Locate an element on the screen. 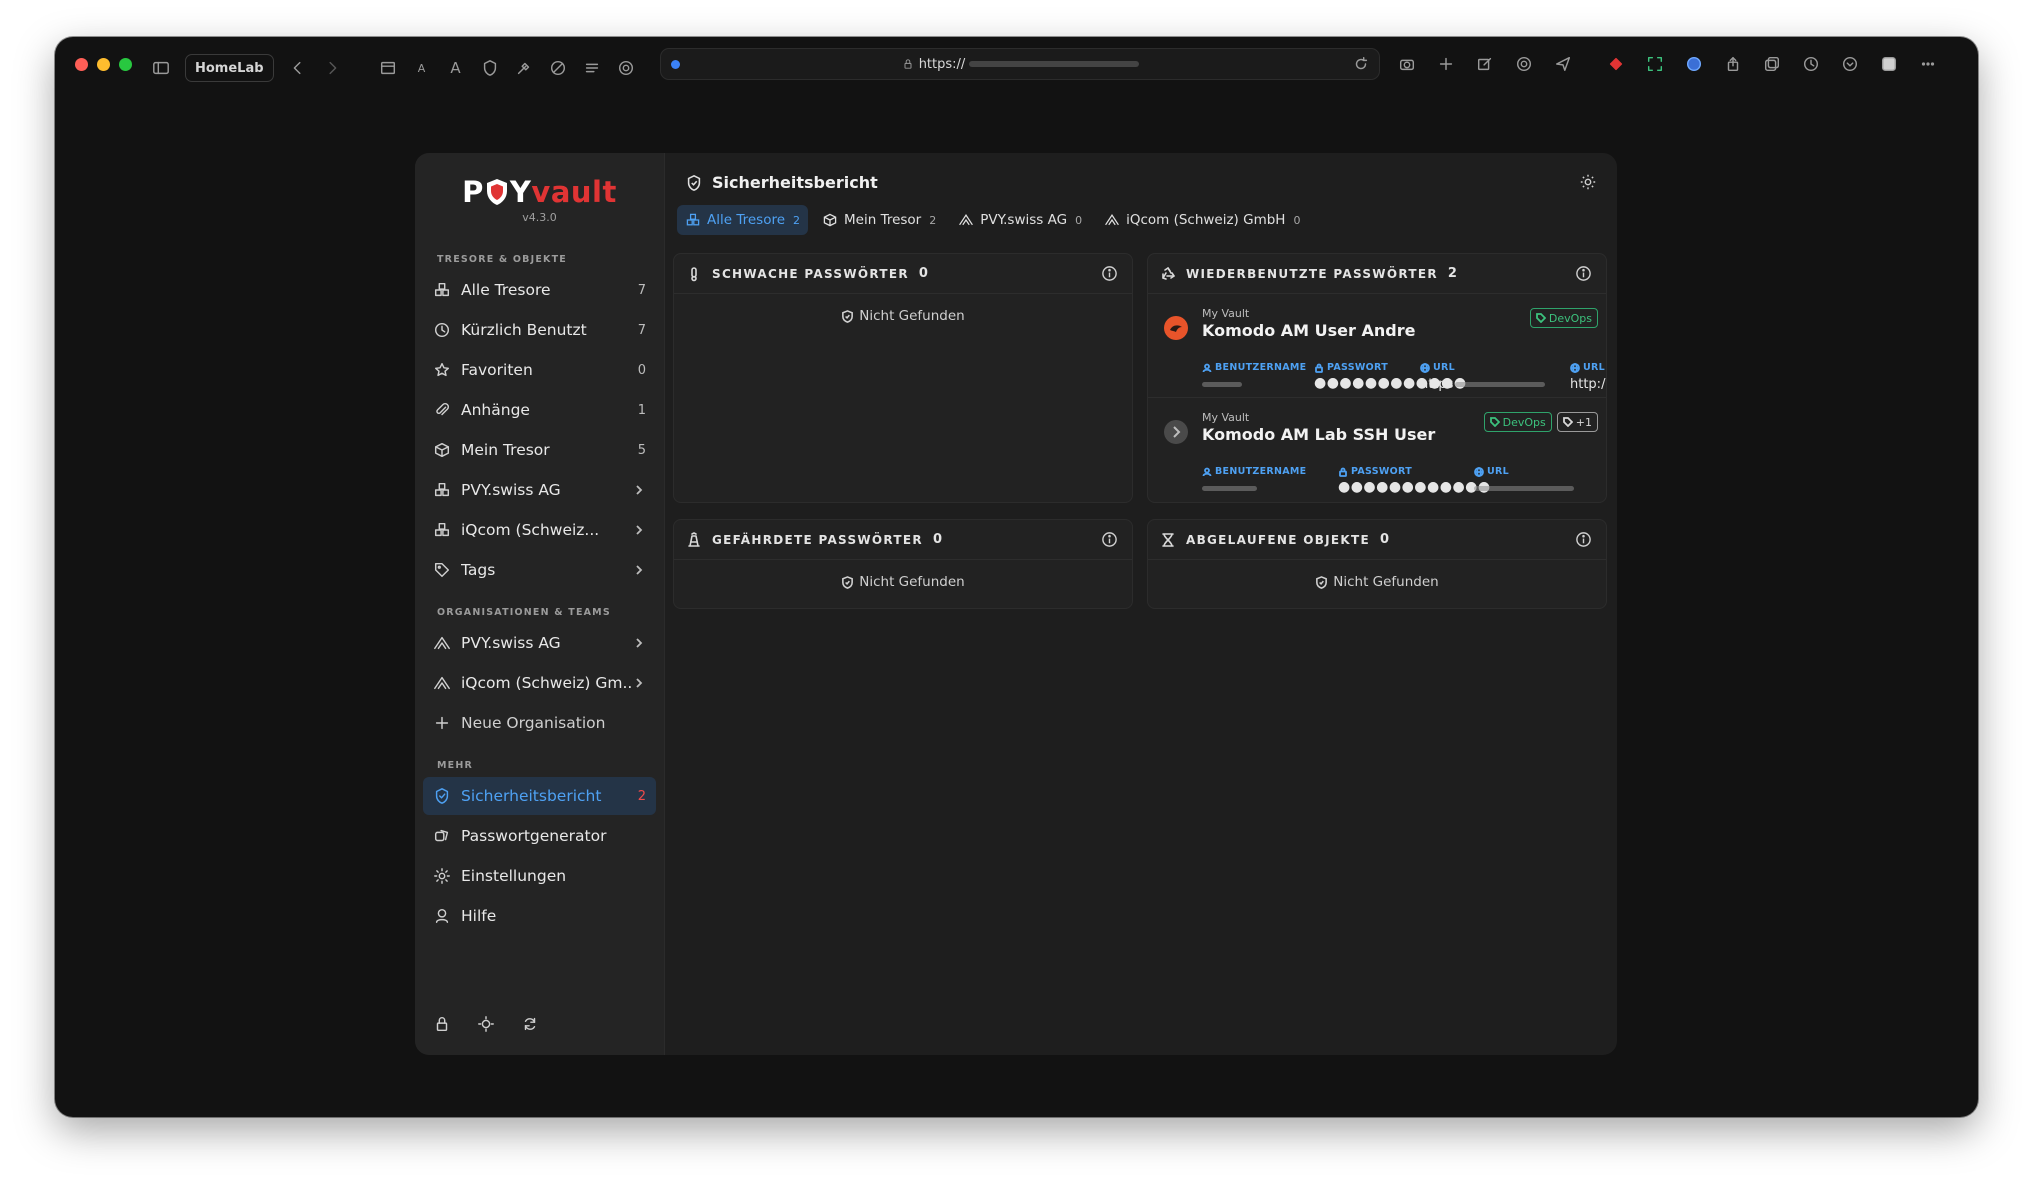  sidebar-item-pvy-vault: PVY.swiss AG is located at coordinates (539, 490).